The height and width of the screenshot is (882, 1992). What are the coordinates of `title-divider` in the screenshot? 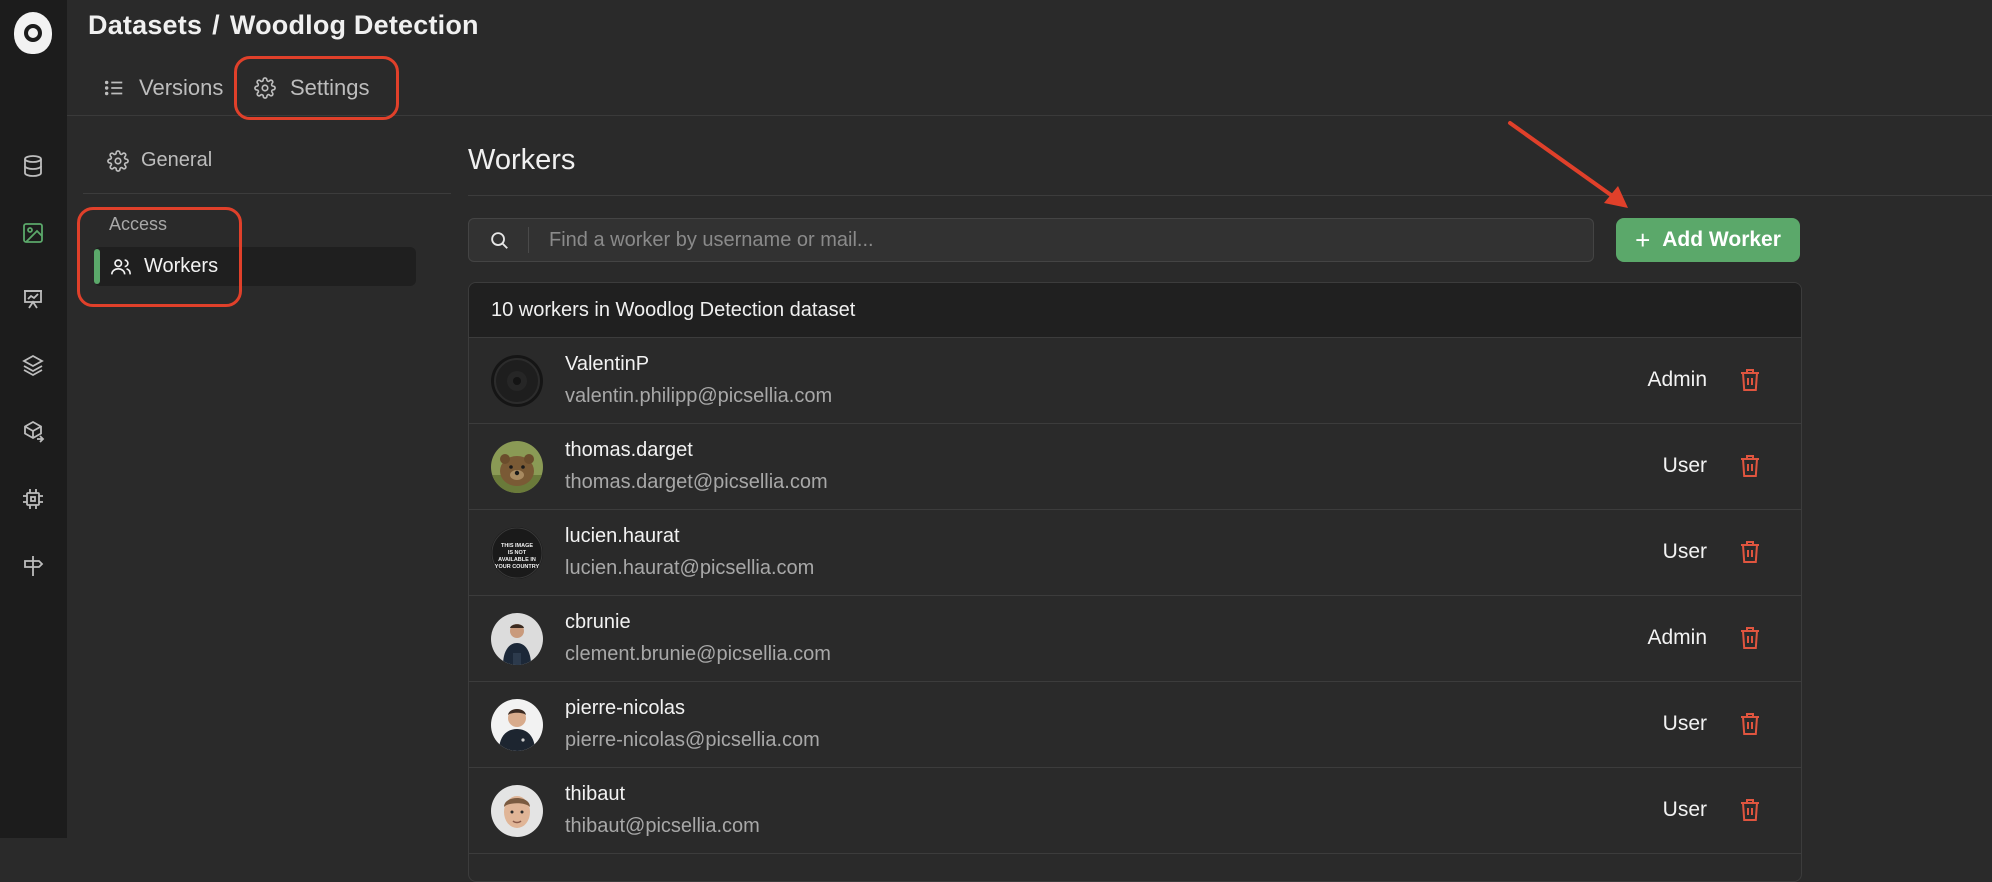 It's located at (1230, 195).